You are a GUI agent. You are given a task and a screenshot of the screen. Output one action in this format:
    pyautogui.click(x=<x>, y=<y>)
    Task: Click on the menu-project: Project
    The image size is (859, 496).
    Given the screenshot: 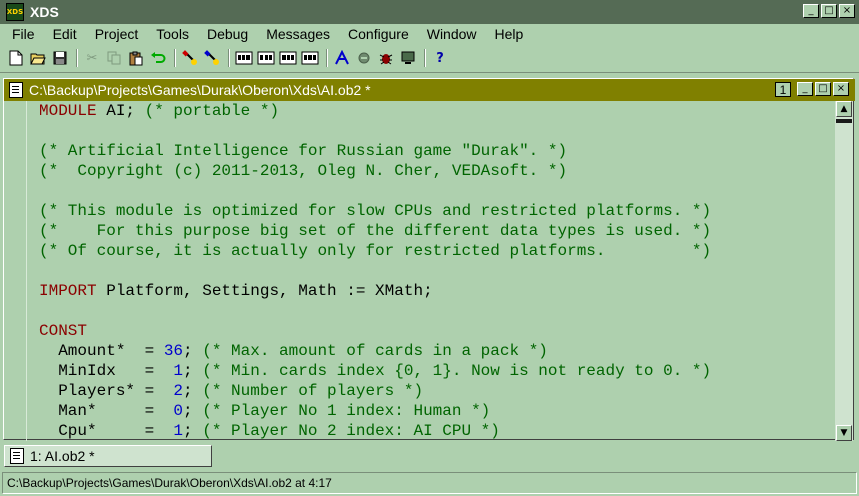 What is the action you would take?
    pyautogui.click(x=117, y=34)
    